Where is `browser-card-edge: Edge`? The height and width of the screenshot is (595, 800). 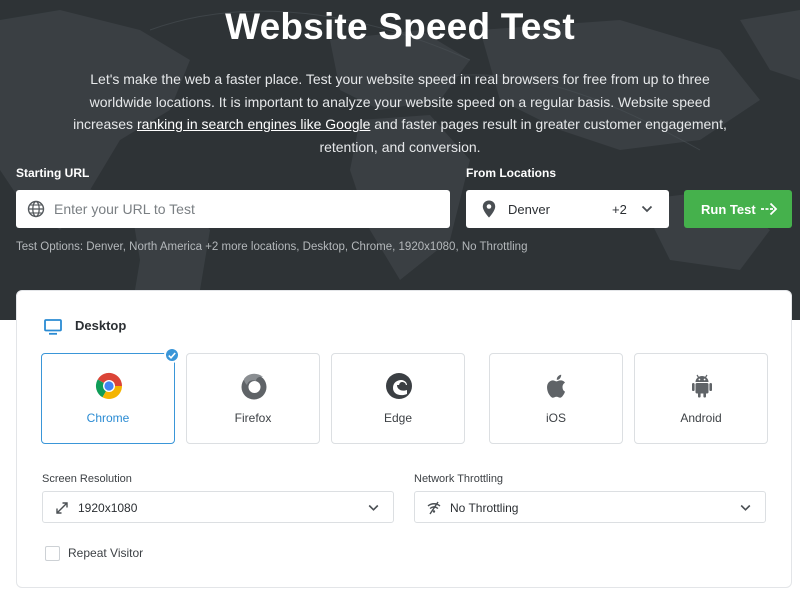
browser-card-edge: Edge is located at coordinates (398, 398).